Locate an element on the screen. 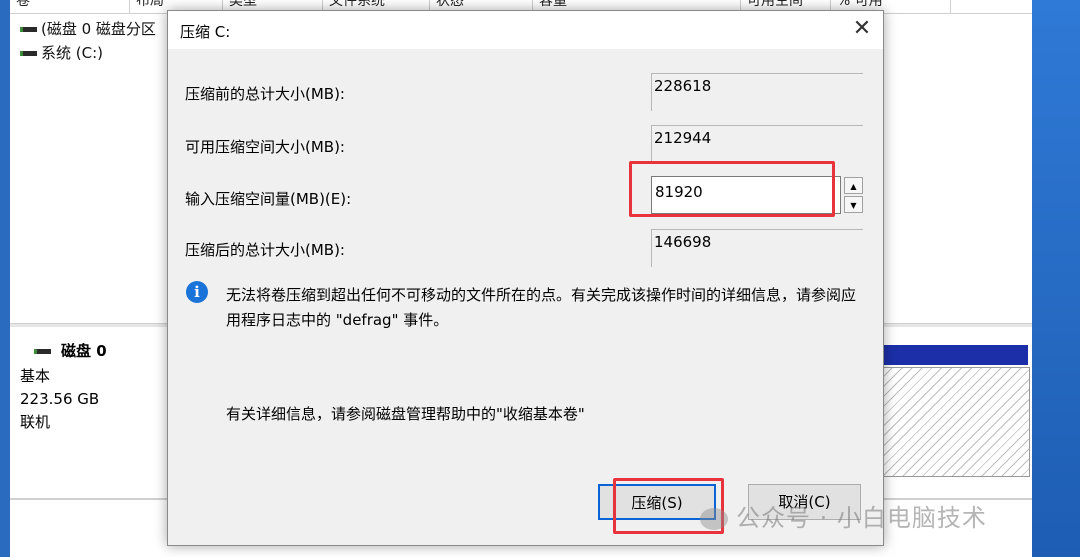 The image size is (1080, 557). watermark: 公众号 · 小白电脑技术 is located at coordinates (843, 515).